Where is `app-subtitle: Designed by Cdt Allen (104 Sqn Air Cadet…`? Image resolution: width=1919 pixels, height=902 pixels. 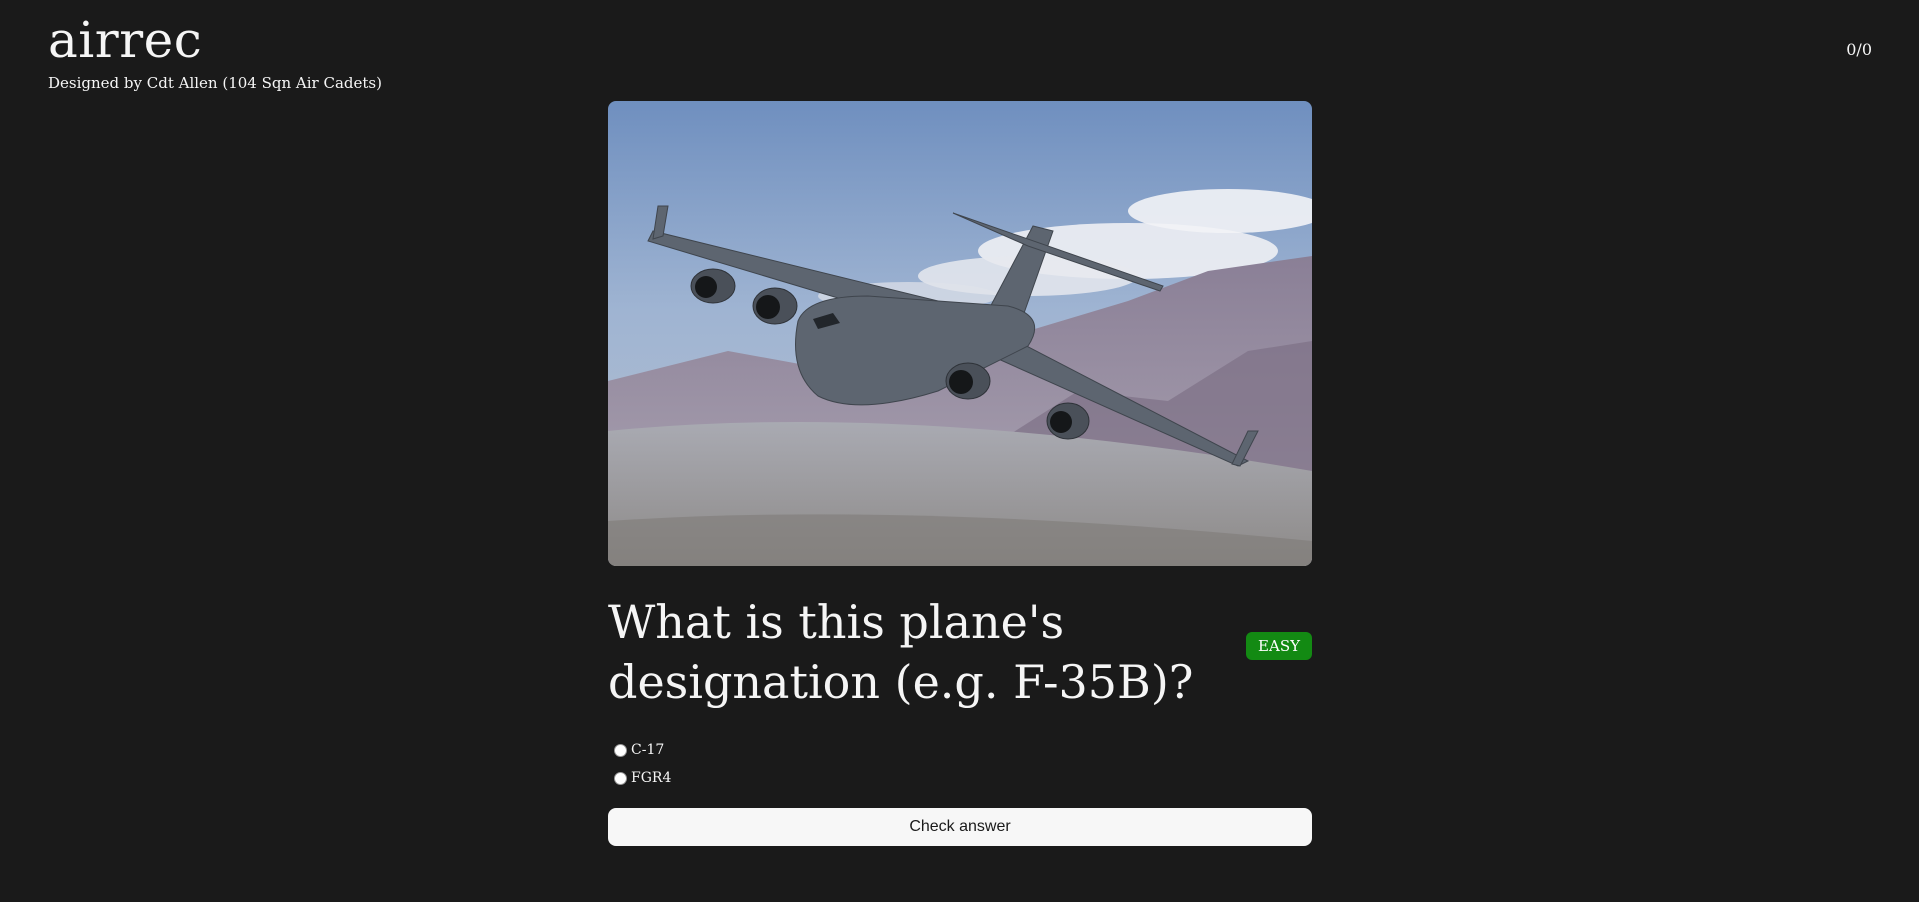
app-subtitle: Designed by Cdt Allen (104 Sqn Air Cadet… is located at coordinates (215, 83).